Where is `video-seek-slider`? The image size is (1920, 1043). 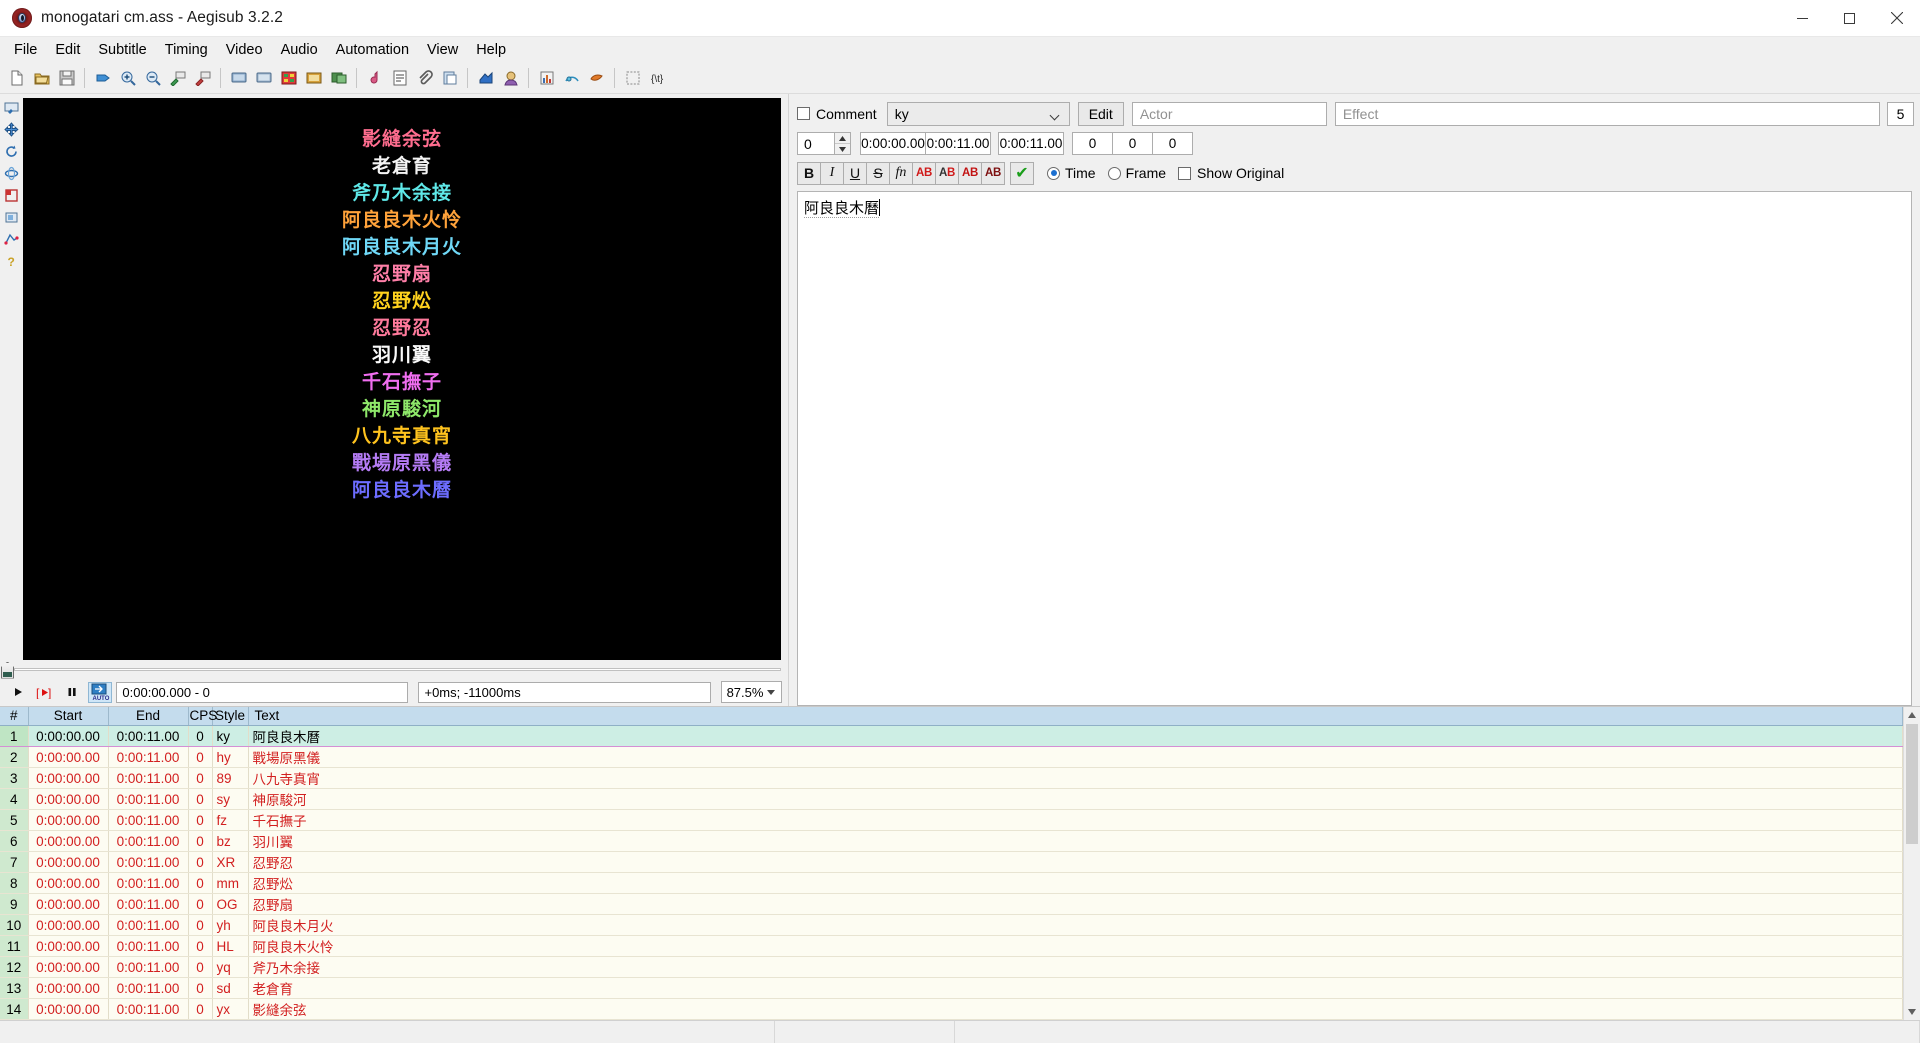 video-seek-slider is located at coordinates (394, 669).